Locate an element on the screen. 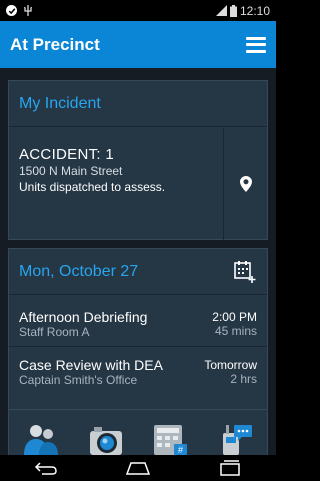 The height and width of the screenshot is (481, 320). home-button is located at coordinates (138, 468).